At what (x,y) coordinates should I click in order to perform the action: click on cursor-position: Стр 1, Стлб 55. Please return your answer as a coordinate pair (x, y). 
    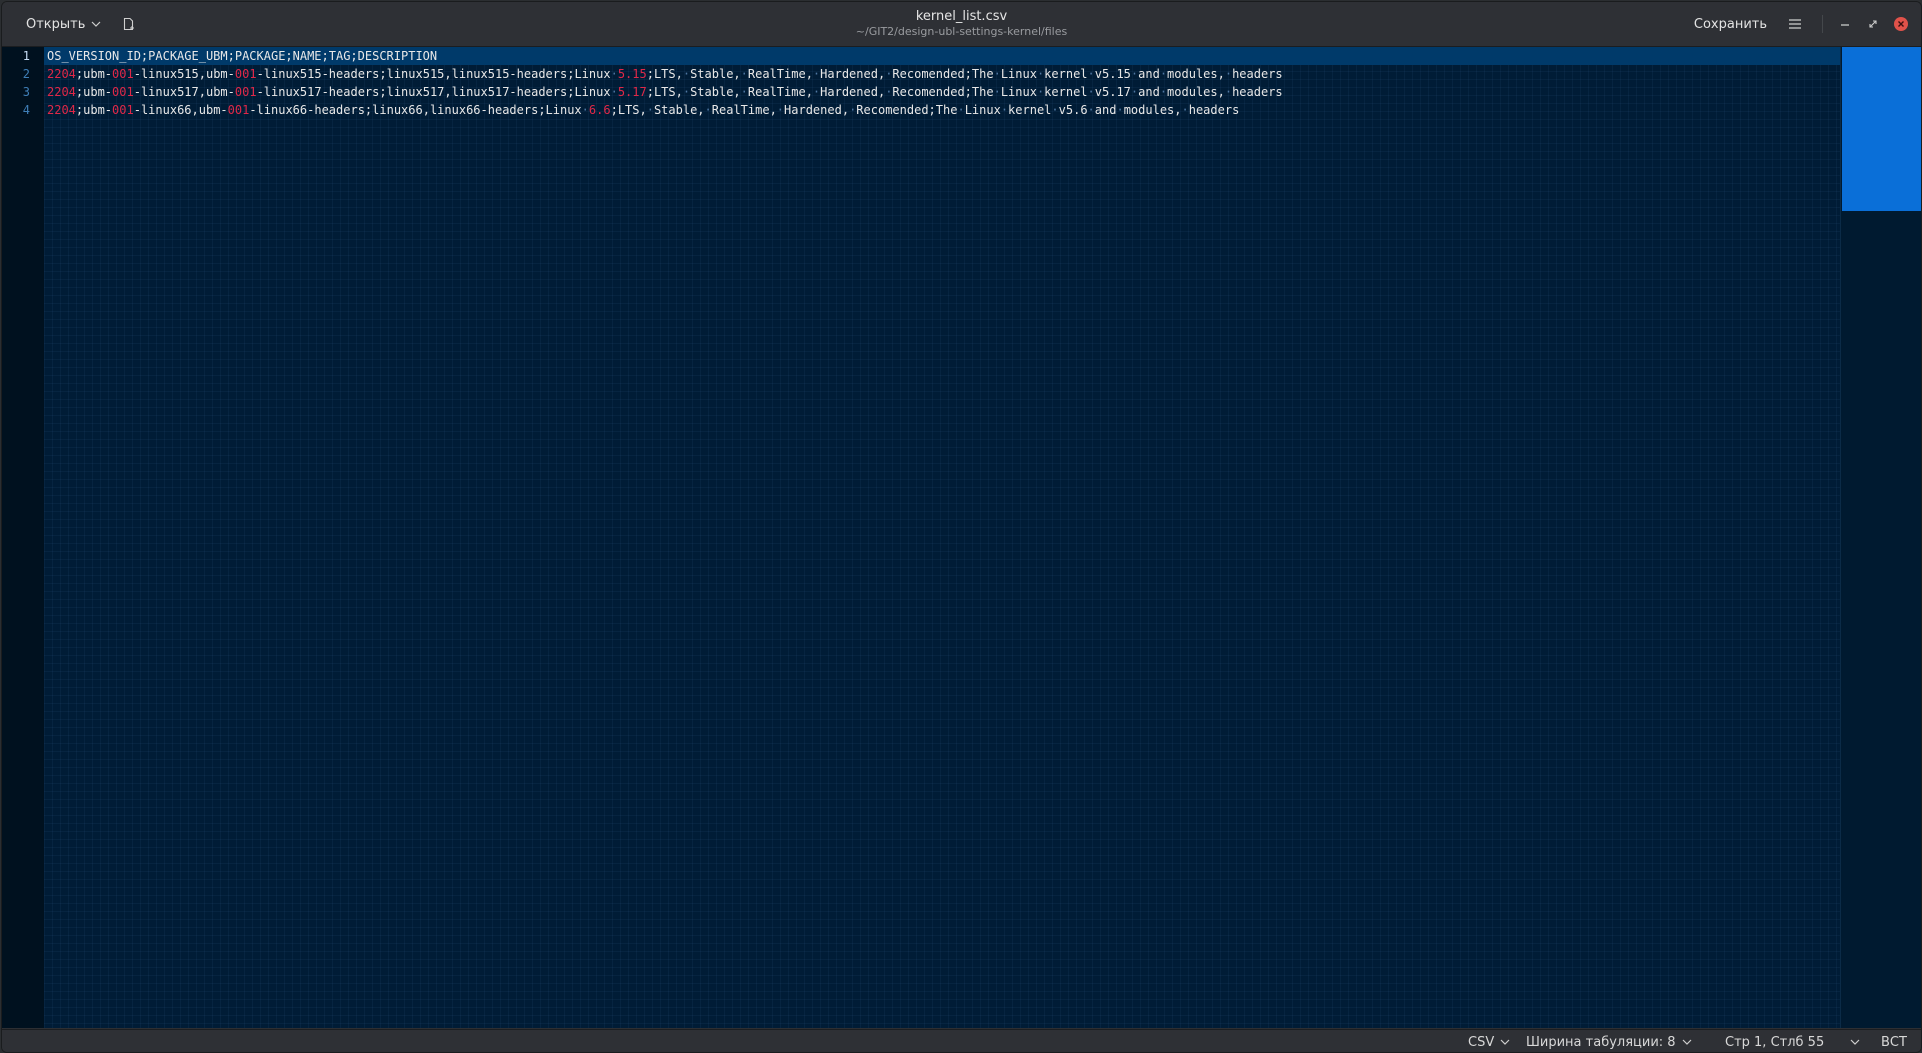
    Looking at the image, I should click on (1774, 1042).